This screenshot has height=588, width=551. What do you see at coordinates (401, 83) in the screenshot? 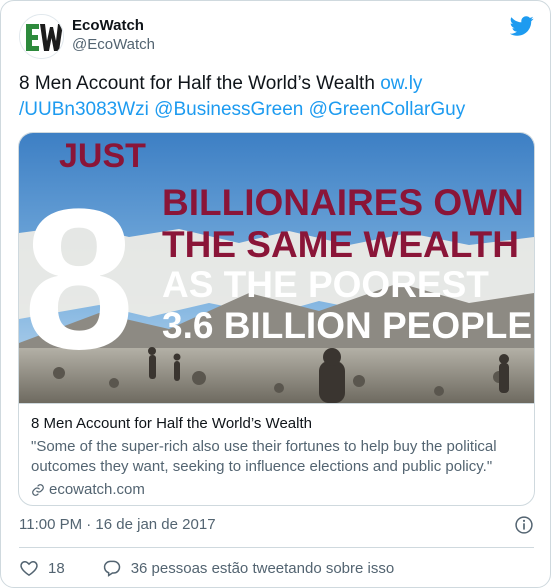
I see `tweet-link-part1: ow.ly` at bounding box center [401, 83].